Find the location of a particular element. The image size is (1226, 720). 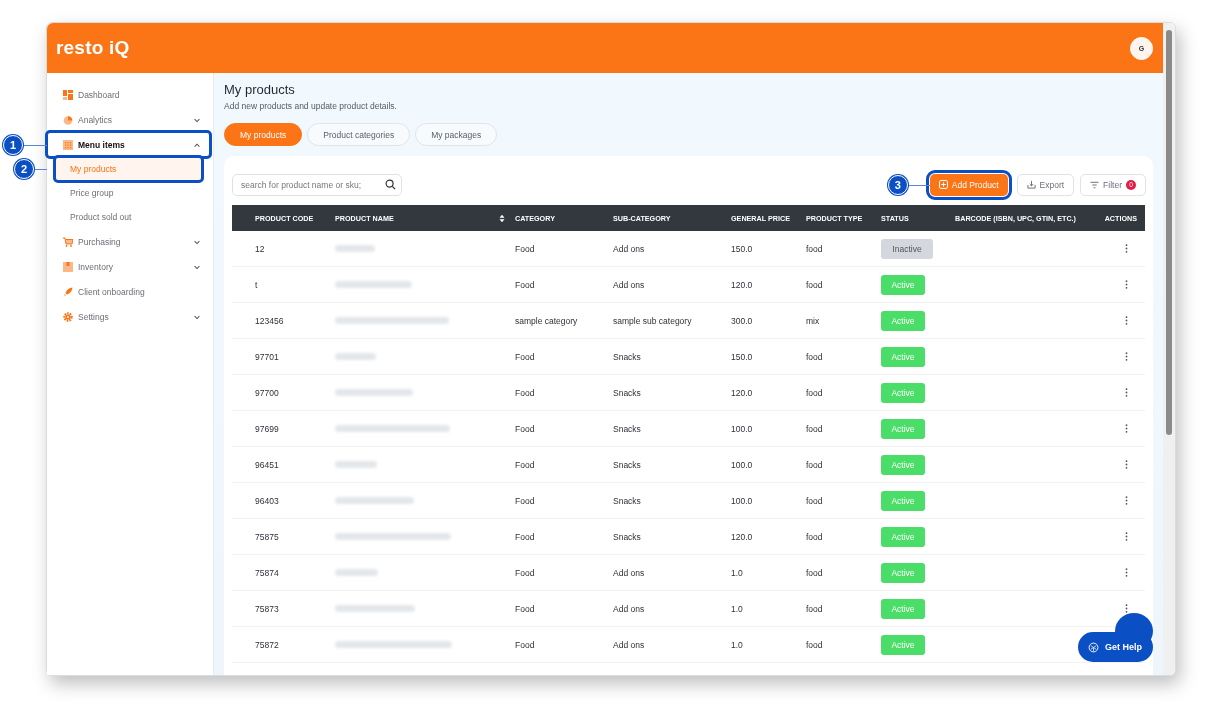

sidebar-item: Inventory is located at coordinates (128, 266).